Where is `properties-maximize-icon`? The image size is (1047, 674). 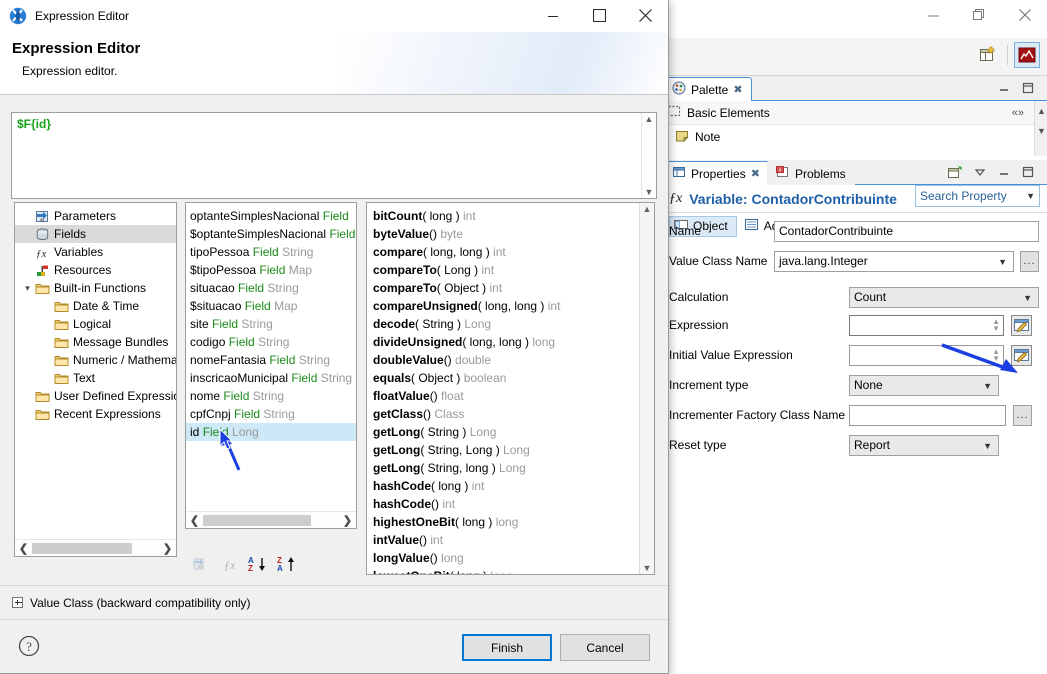
properties-maximize-icon is located at coordinates (1028, 172).